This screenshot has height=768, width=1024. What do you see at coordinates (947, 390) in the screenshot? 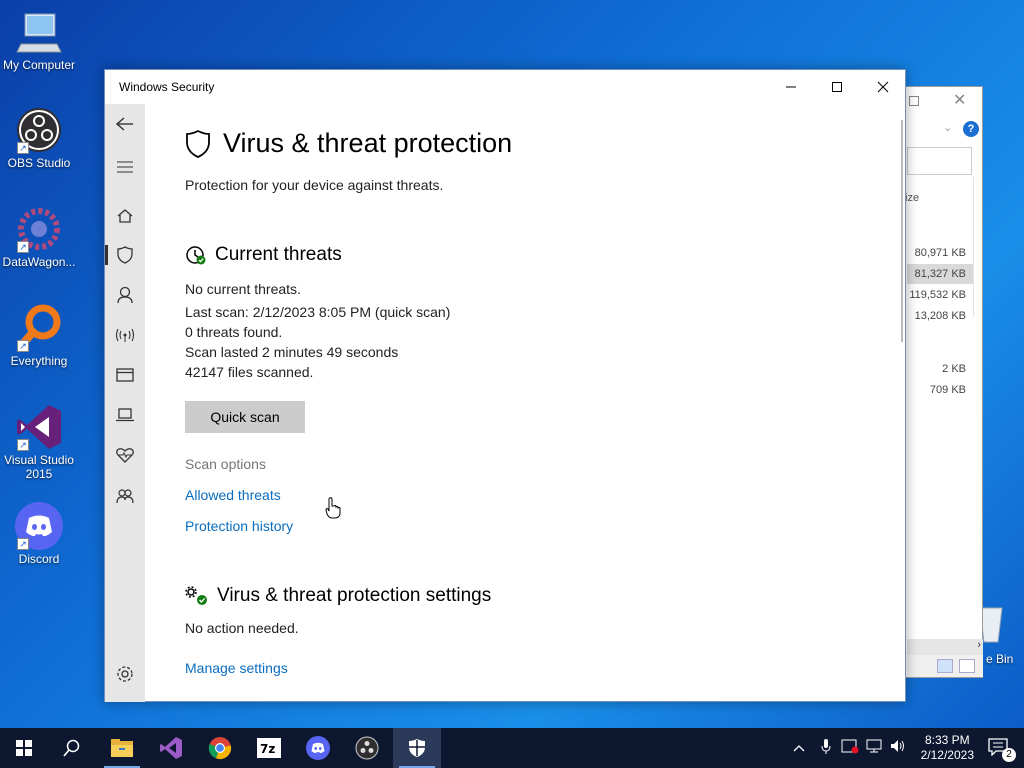
I see `file-size: 709 KB` at bounding box center [947, 390].